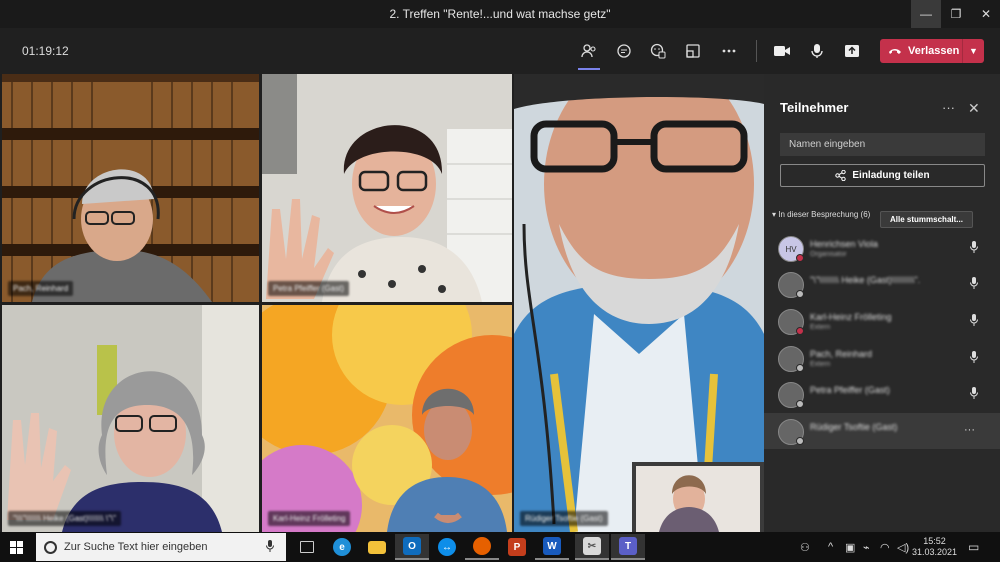 The width and height of the screenshot is (1000, 562). What do you see at coordinates (814, 107) in the screenshot?
I see `panel-title: Teilnehmer` at bounding box center [814, 107].